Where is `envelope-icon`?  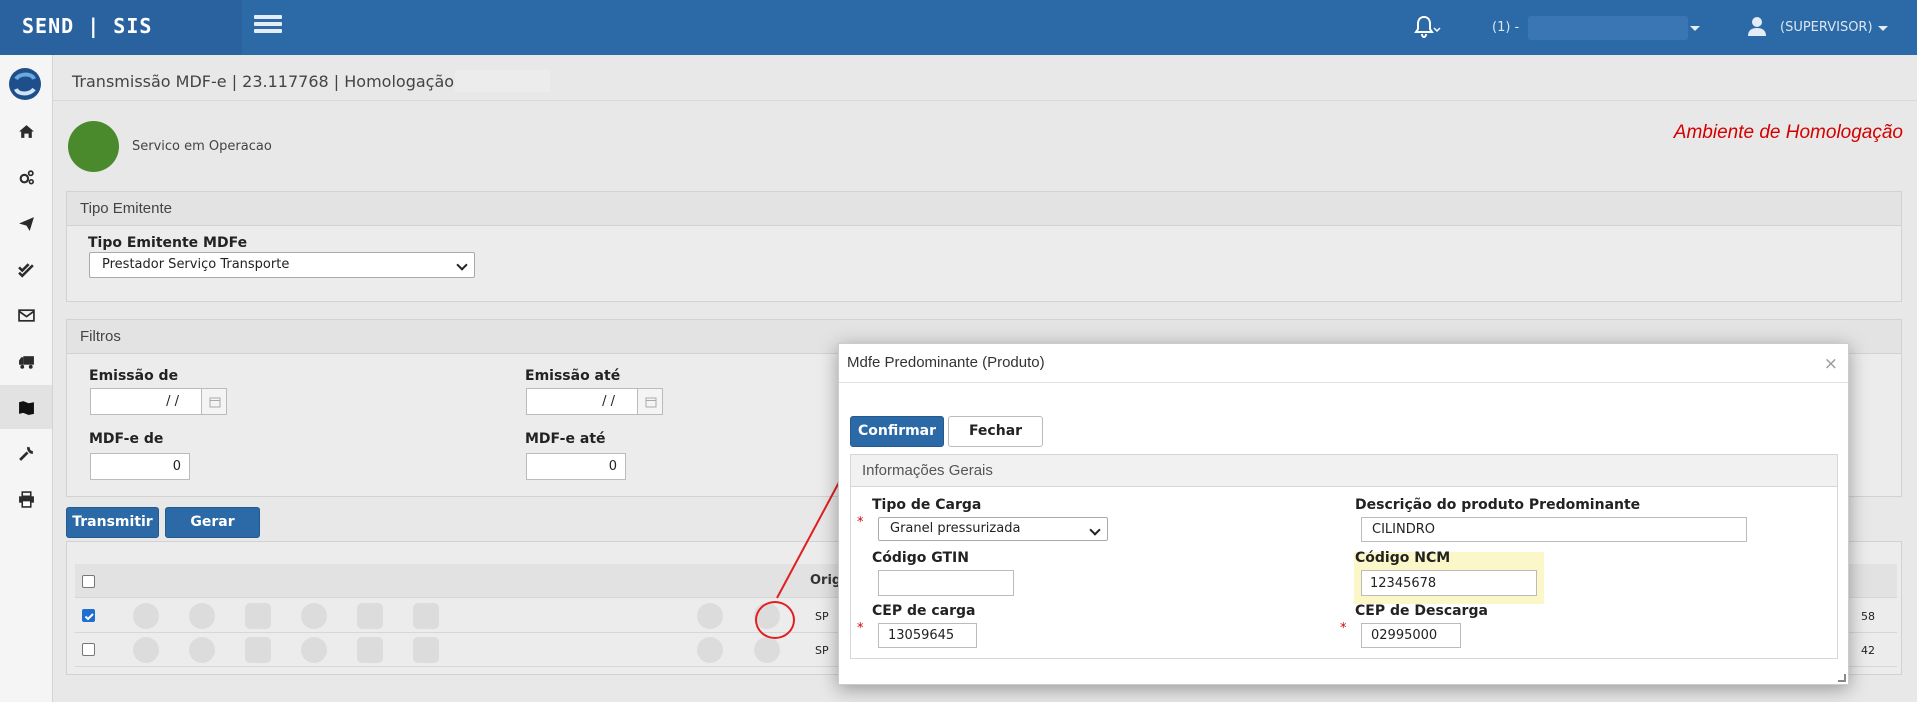
envelope-icon is located at coordinates (26, 315).